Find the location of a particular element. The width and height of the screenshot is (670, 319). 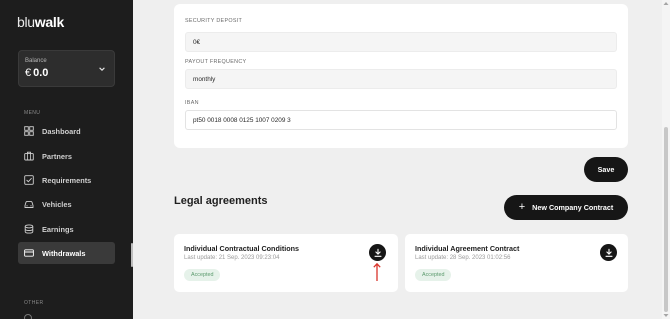

annotation-arrow-icon is located at coordinates (377, 271).